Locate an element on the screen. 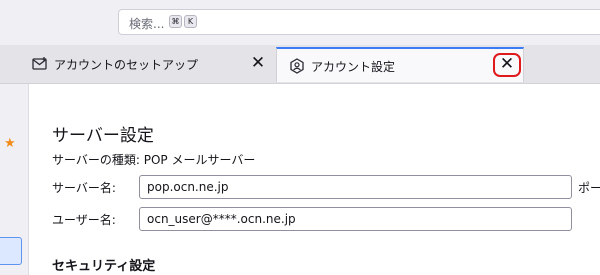  k-key-badge: K is located at coordinates (190, 21).